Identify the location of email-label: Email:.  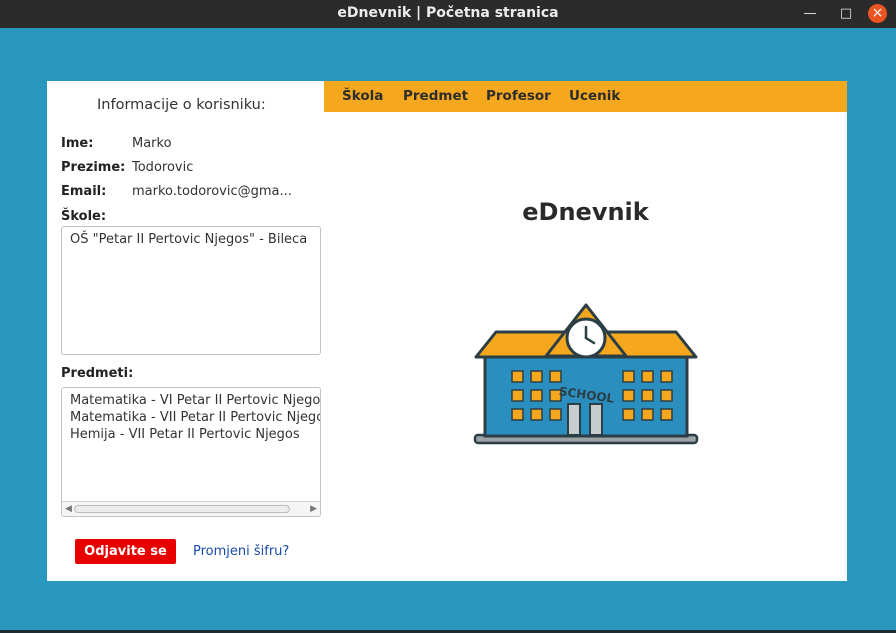
(84, 191).